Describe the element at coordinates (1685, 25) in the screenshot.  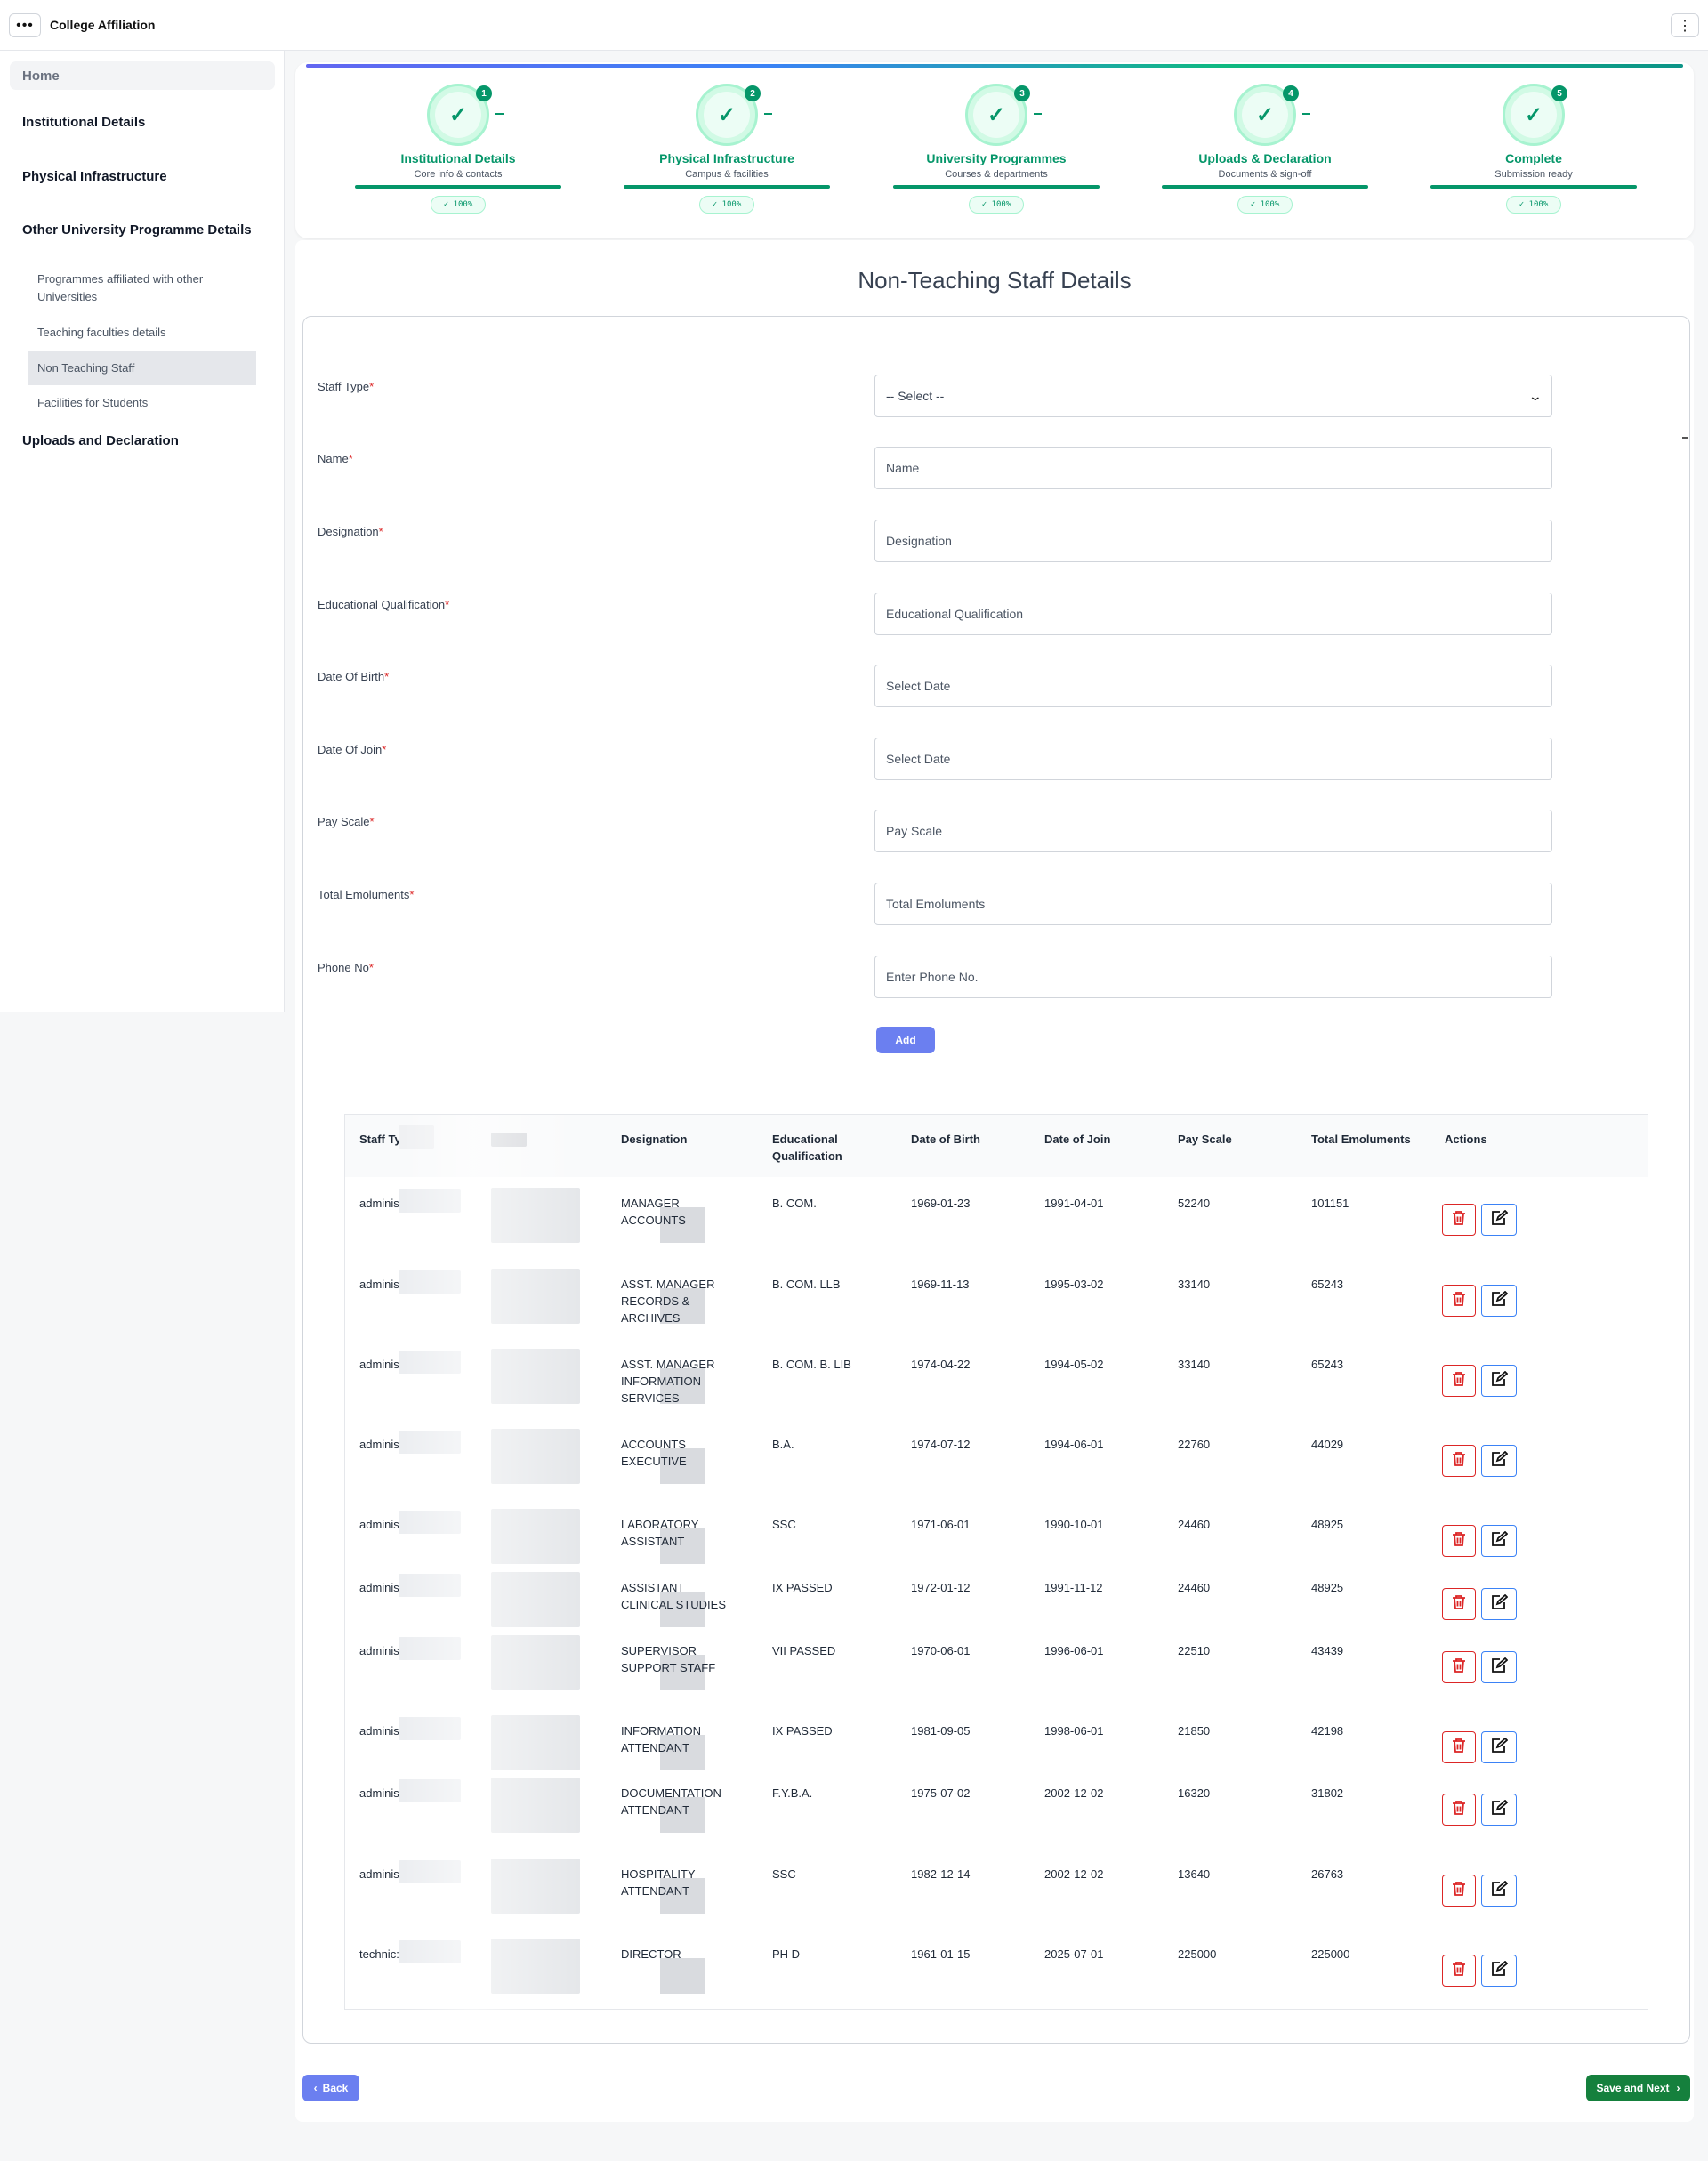
I see `more-options-button: ⋮` at that location.